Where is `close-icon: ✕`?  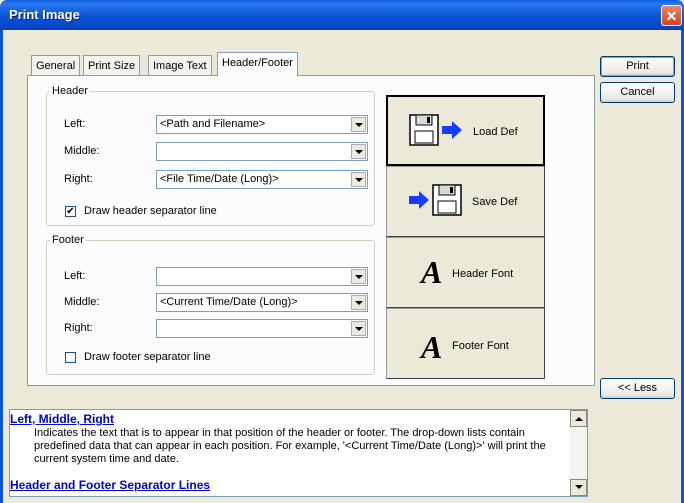
close-icon: ✕ is located at coordinates (671, 15).